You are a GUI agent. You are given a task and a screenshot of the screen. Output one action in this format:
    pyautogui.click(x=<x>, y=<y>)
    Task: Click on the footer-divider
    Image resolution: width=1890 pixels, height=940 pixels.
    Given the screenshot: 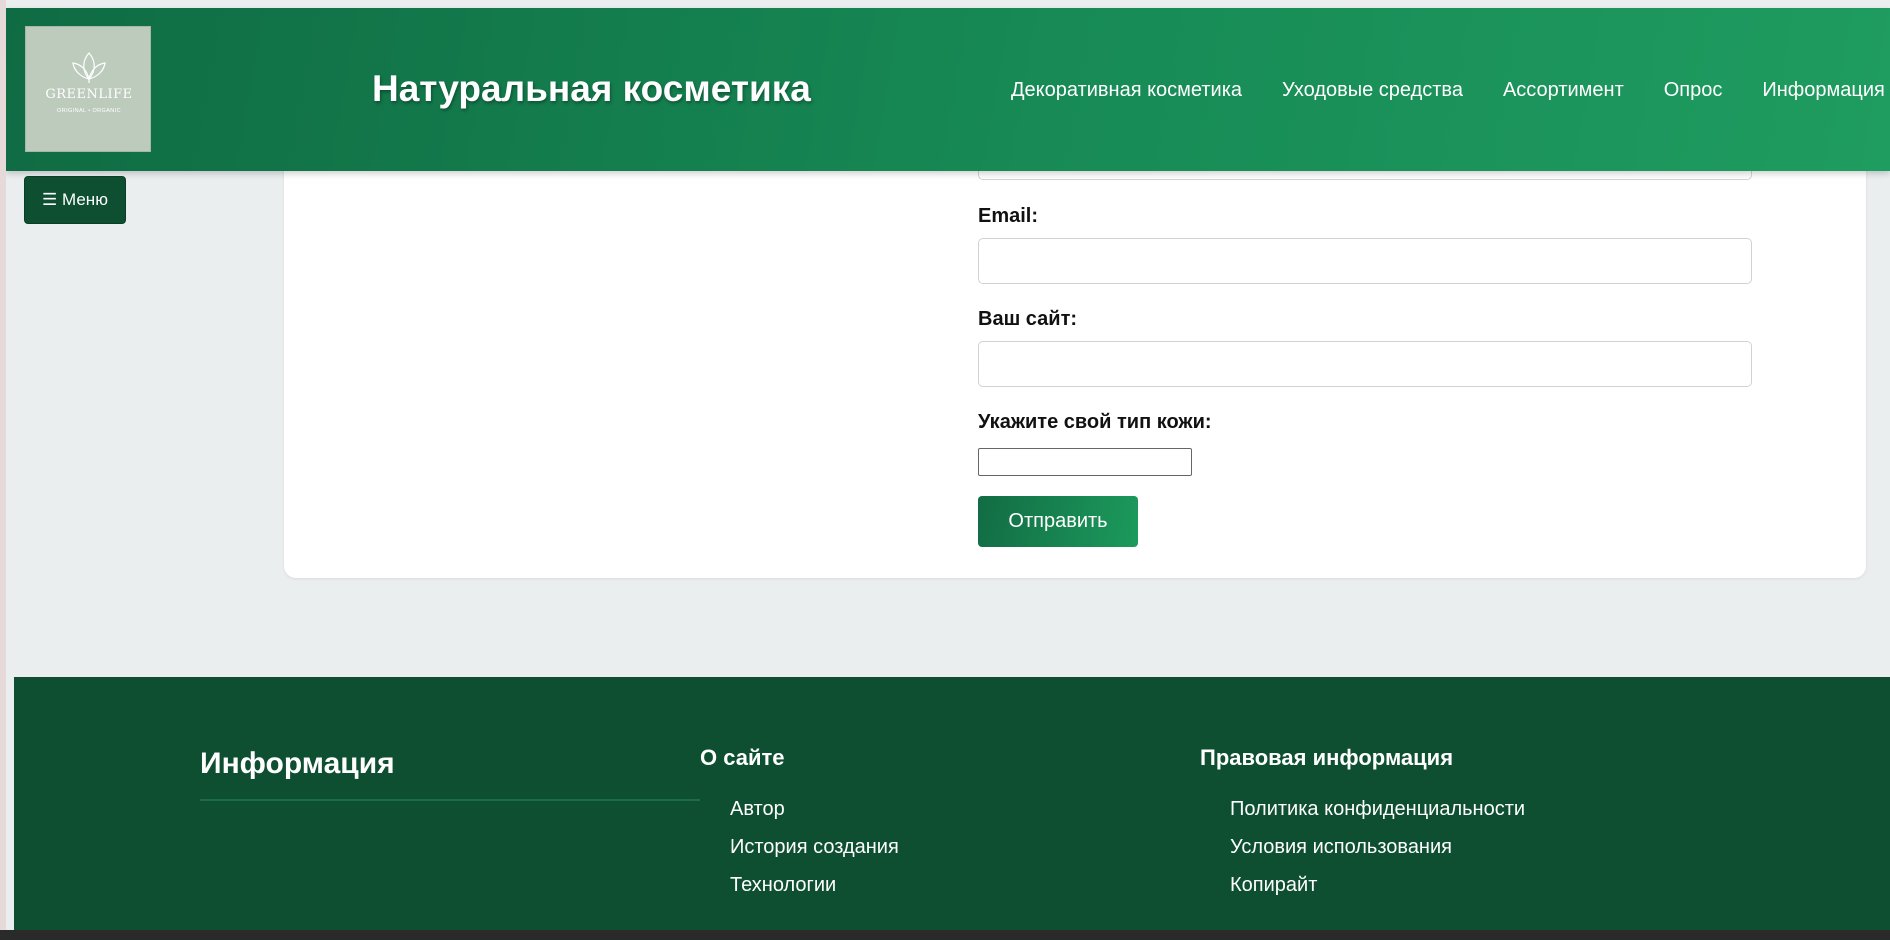 What is the action you would take?
    pyautogui.click(x=450, y=800)
    